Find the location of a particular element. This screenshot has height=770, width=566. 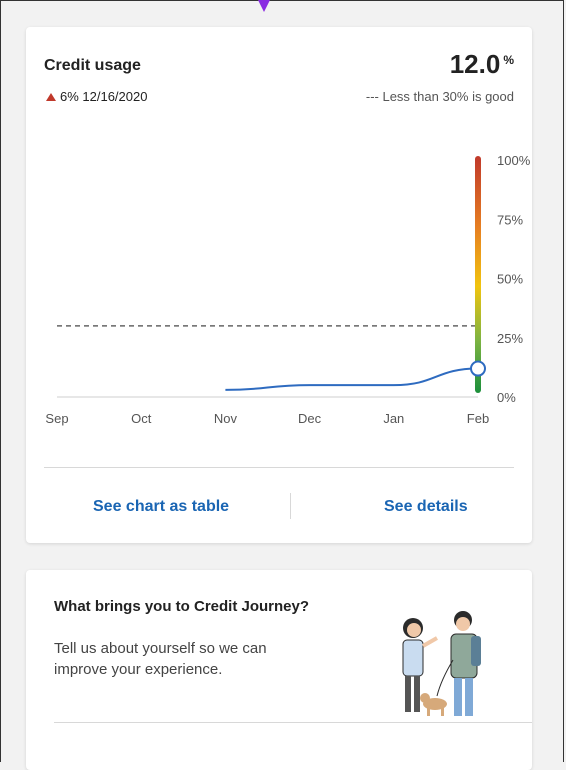

y-tick-label: 50% is located at coordinates (510, 279).